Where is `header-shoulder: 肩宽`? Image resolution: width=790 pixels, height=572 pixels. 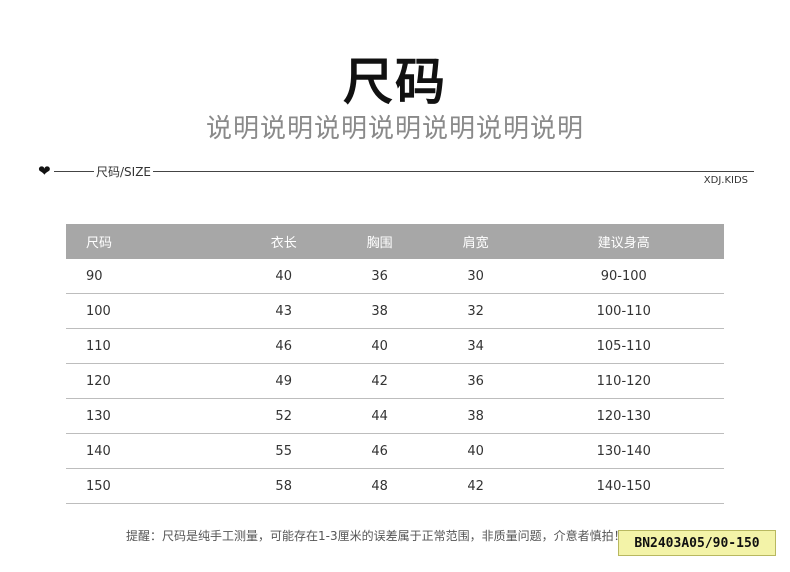
header-shoulder: 肩宽 is located at coordinates (475, 241).